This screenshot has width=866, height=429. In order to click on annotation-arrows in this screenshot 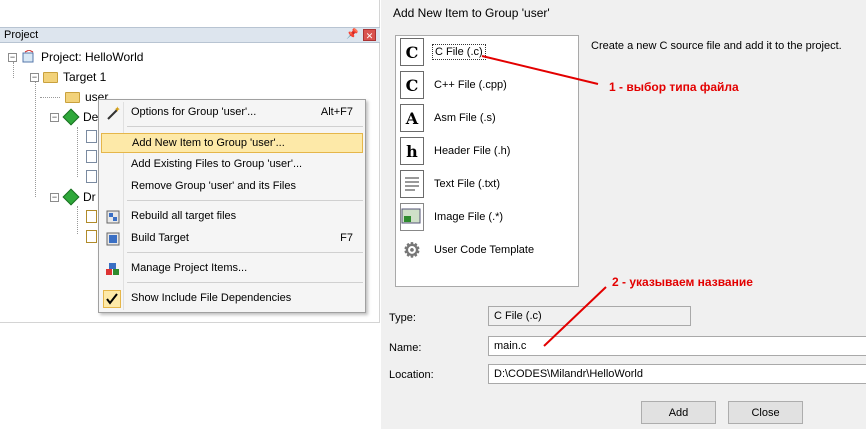, I will do `click(544, 201)`.